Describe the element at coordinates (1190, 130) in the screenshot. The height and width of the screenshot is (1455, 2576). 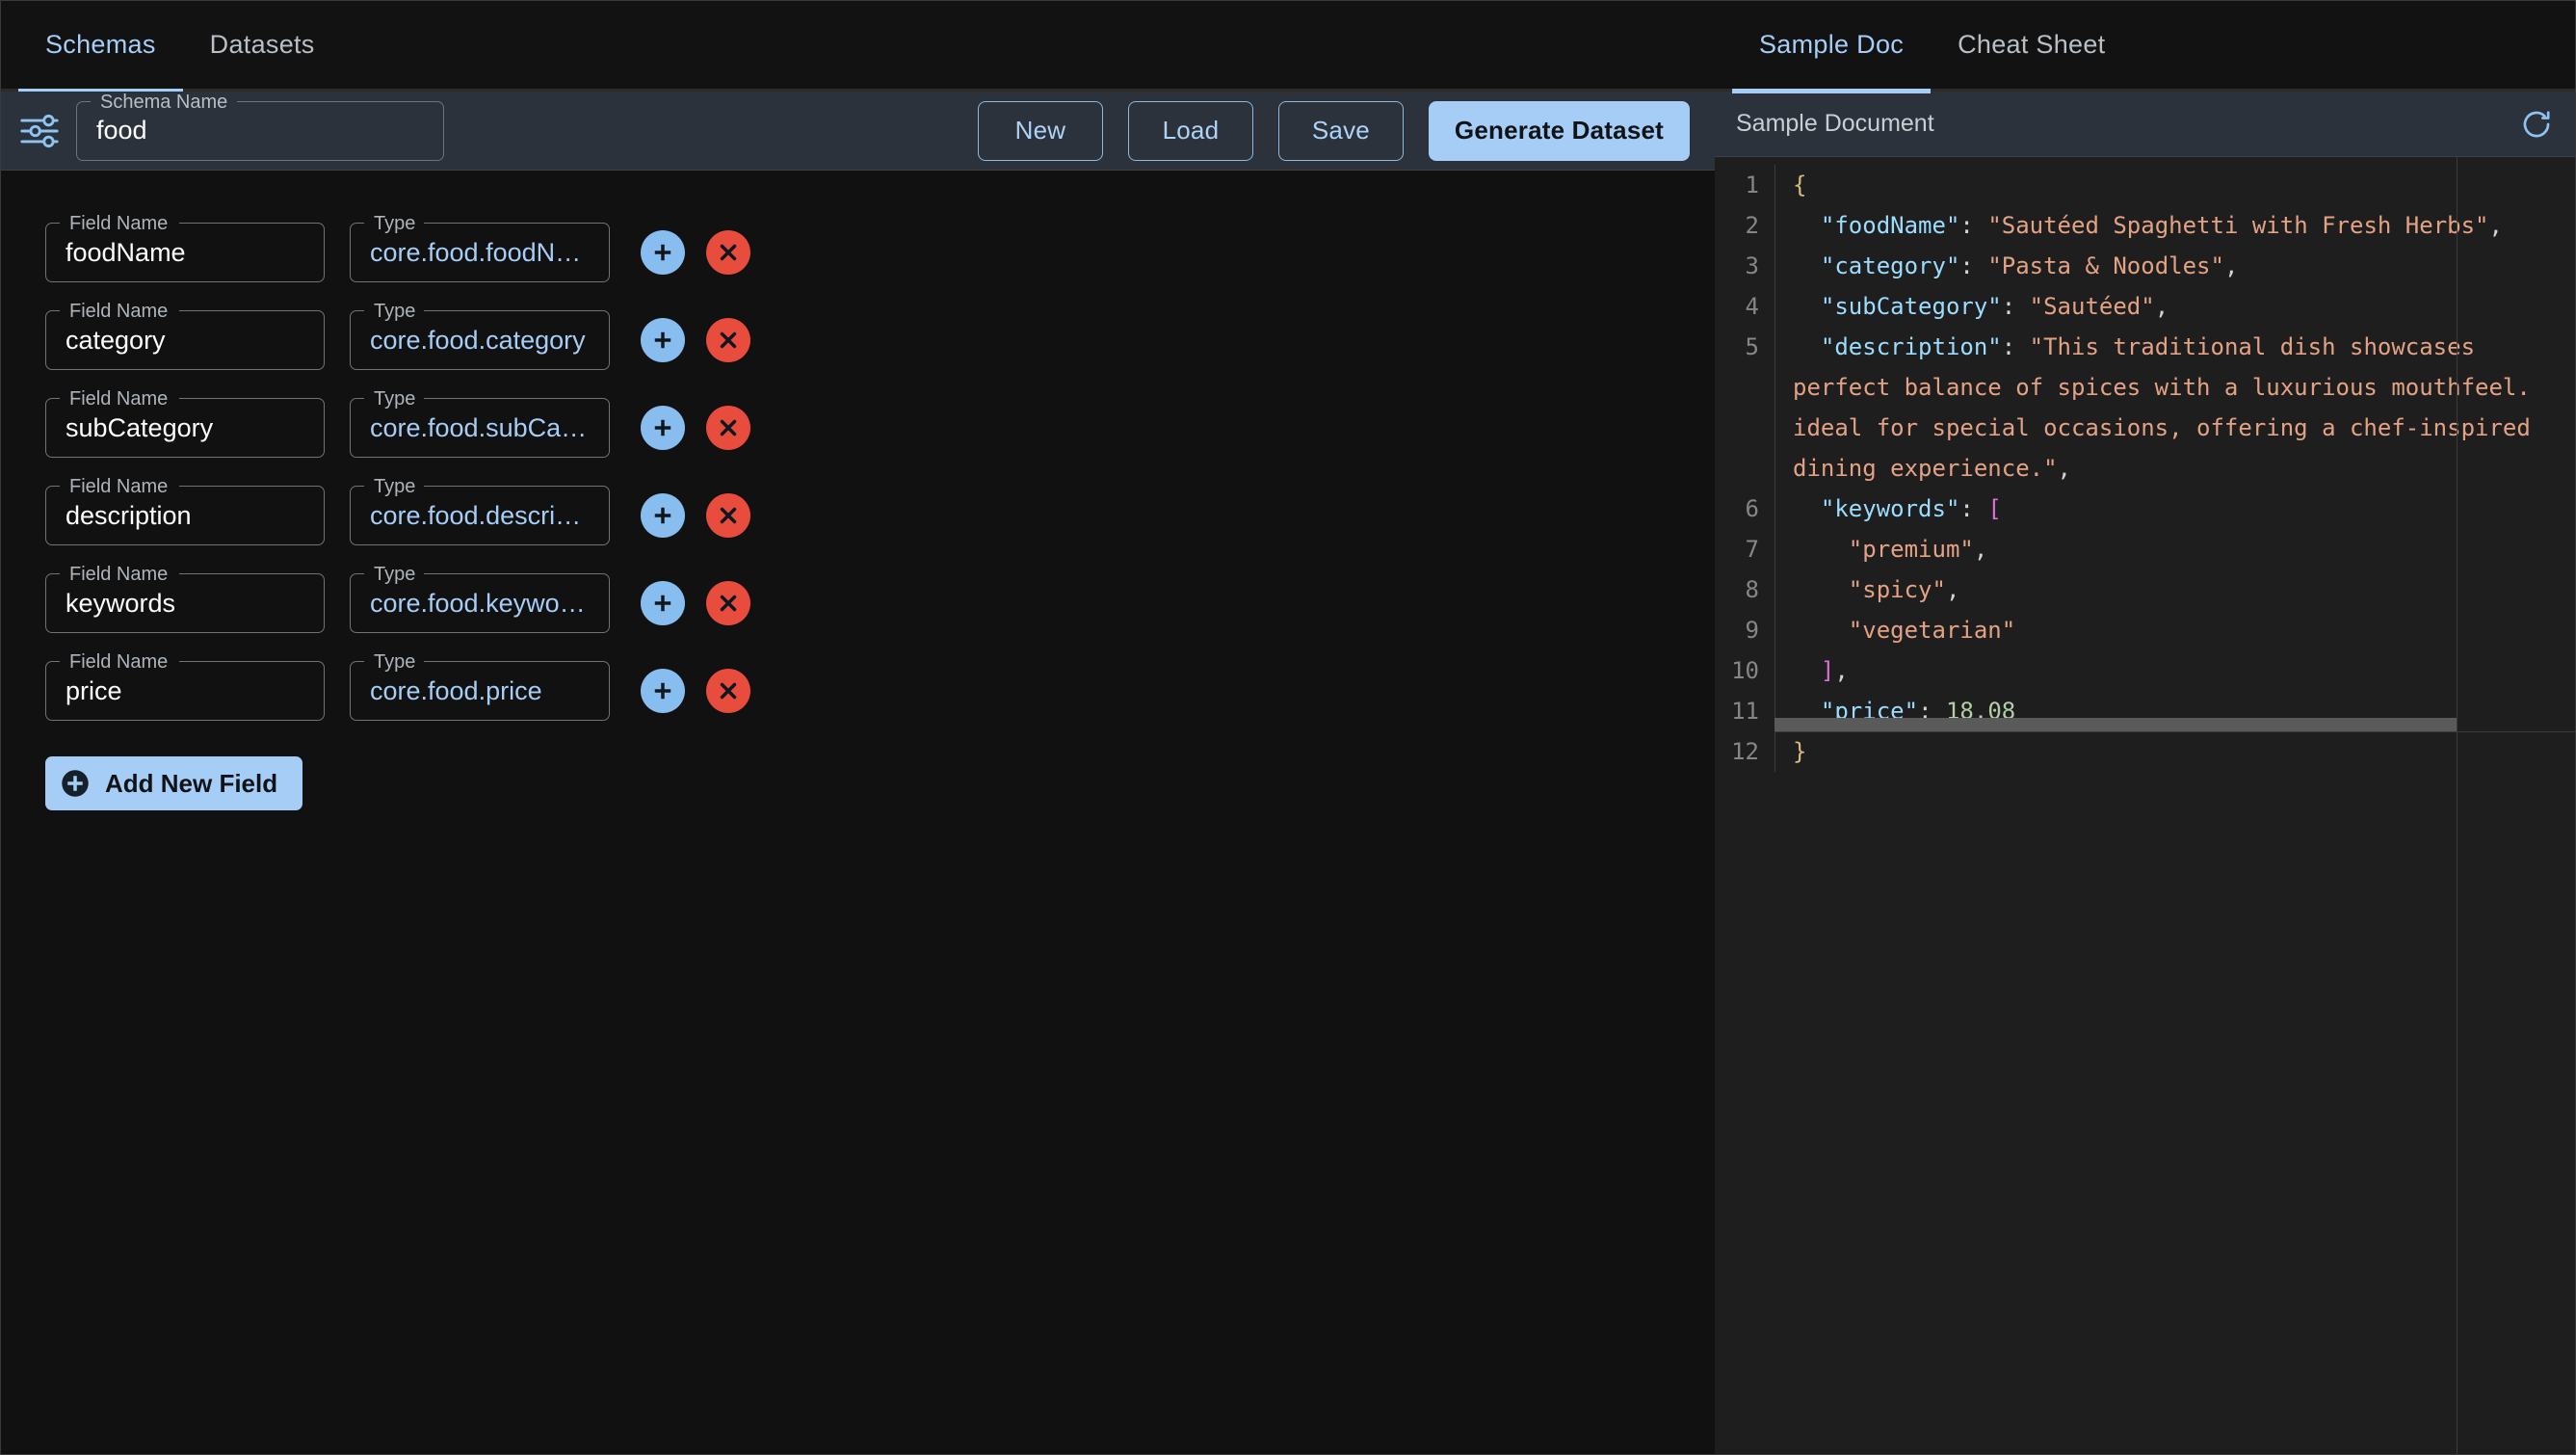
I see `load-button: Load` at that location.